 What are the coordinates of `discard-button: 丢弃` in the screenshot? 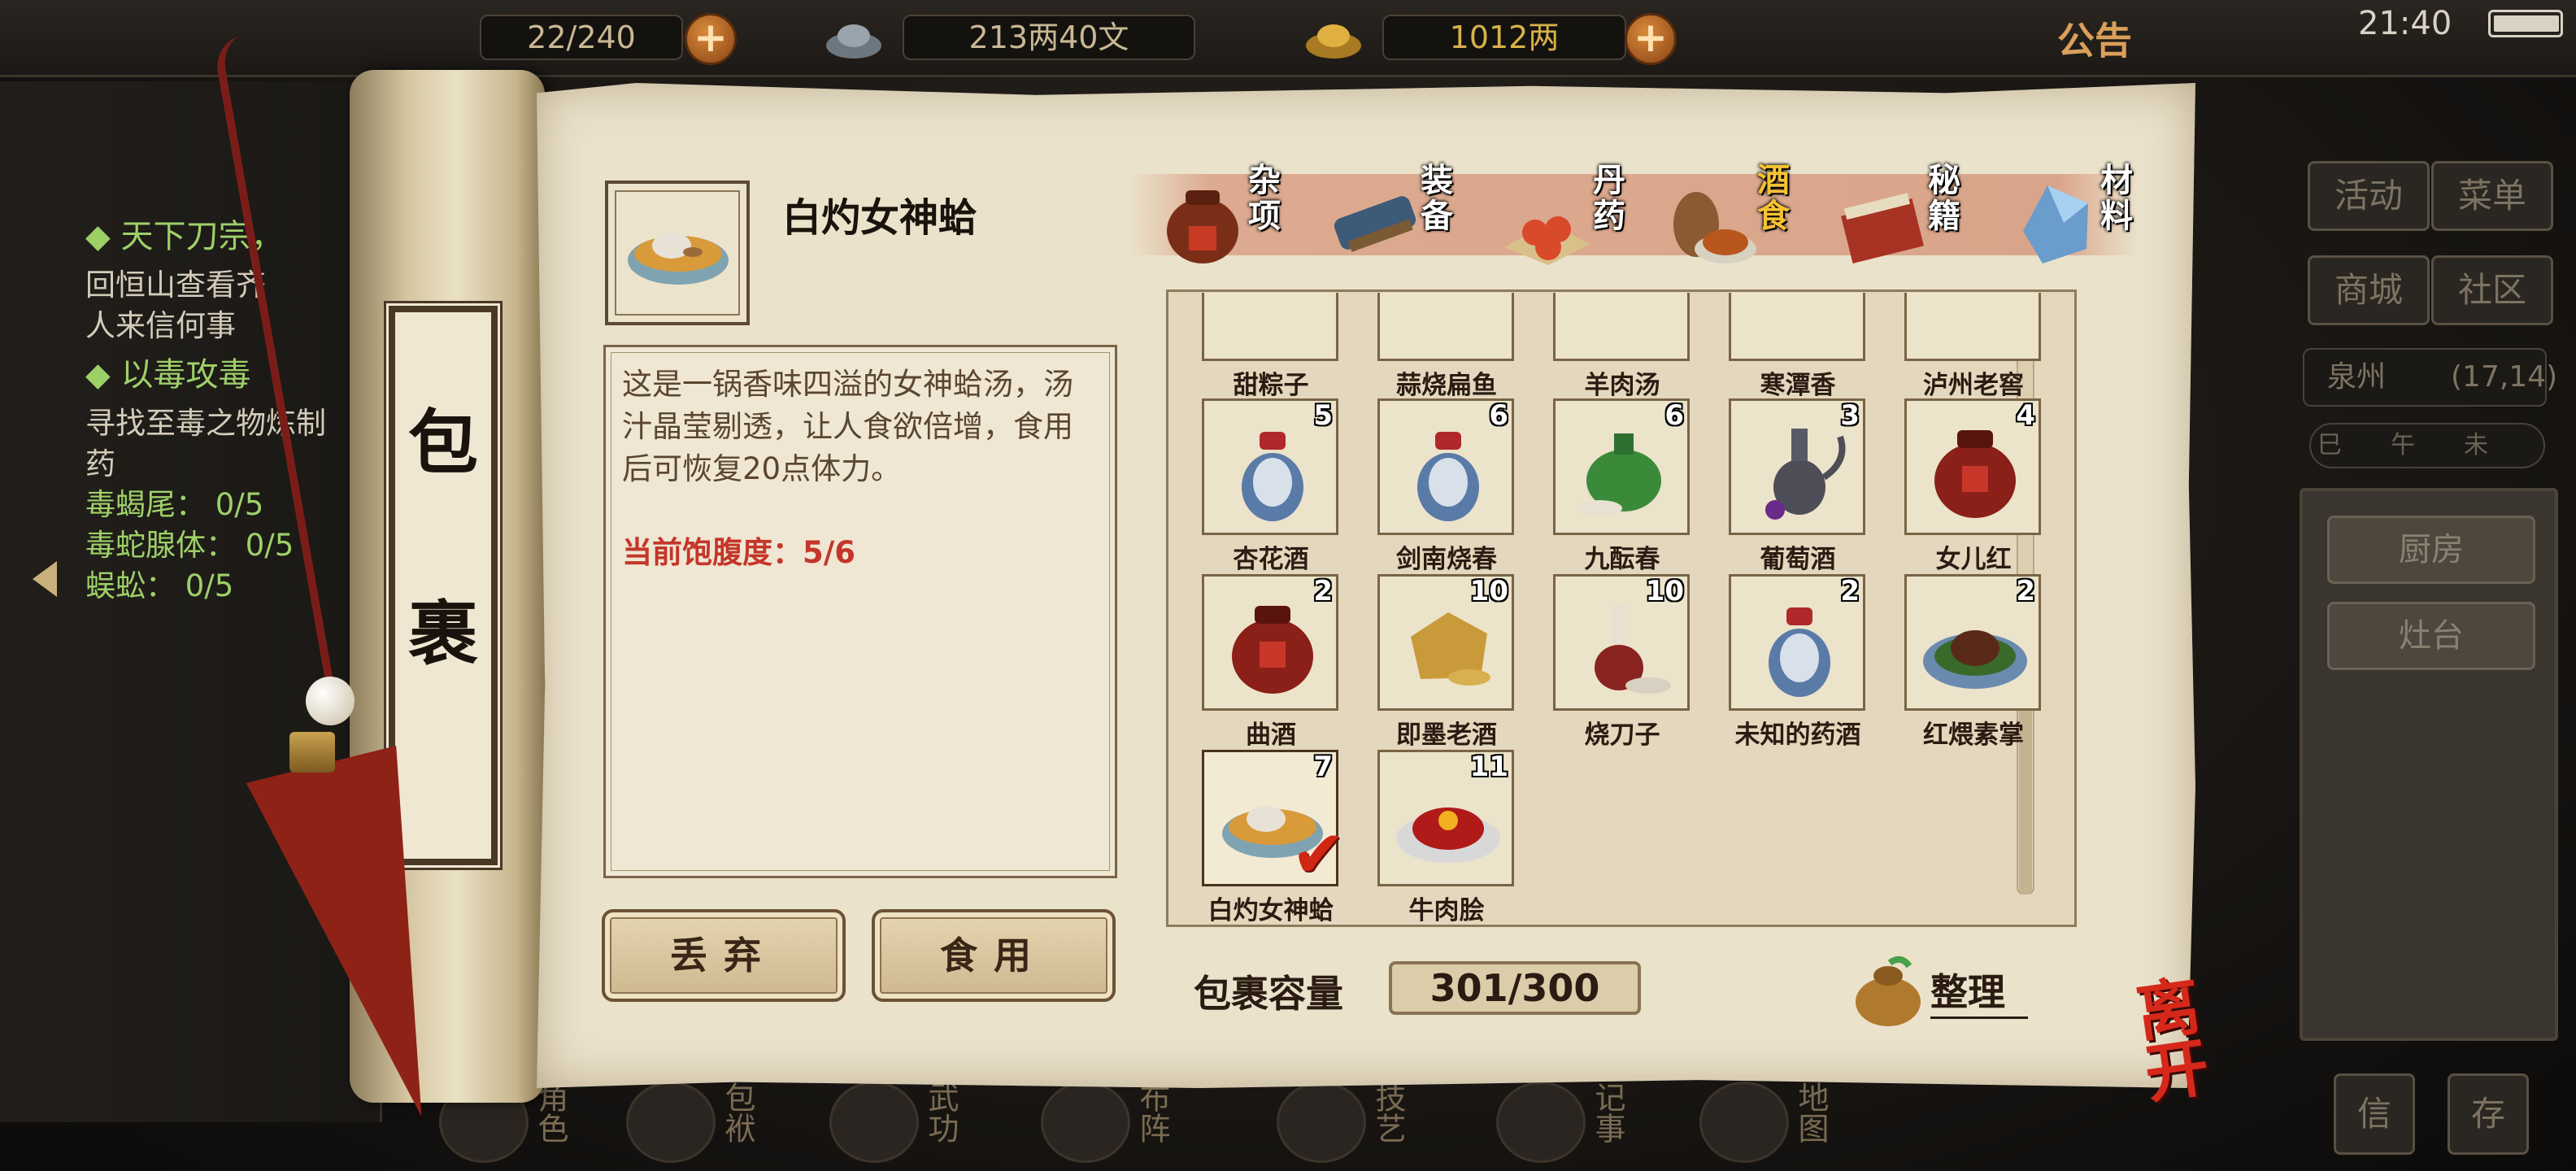 It's located at (724, 956).